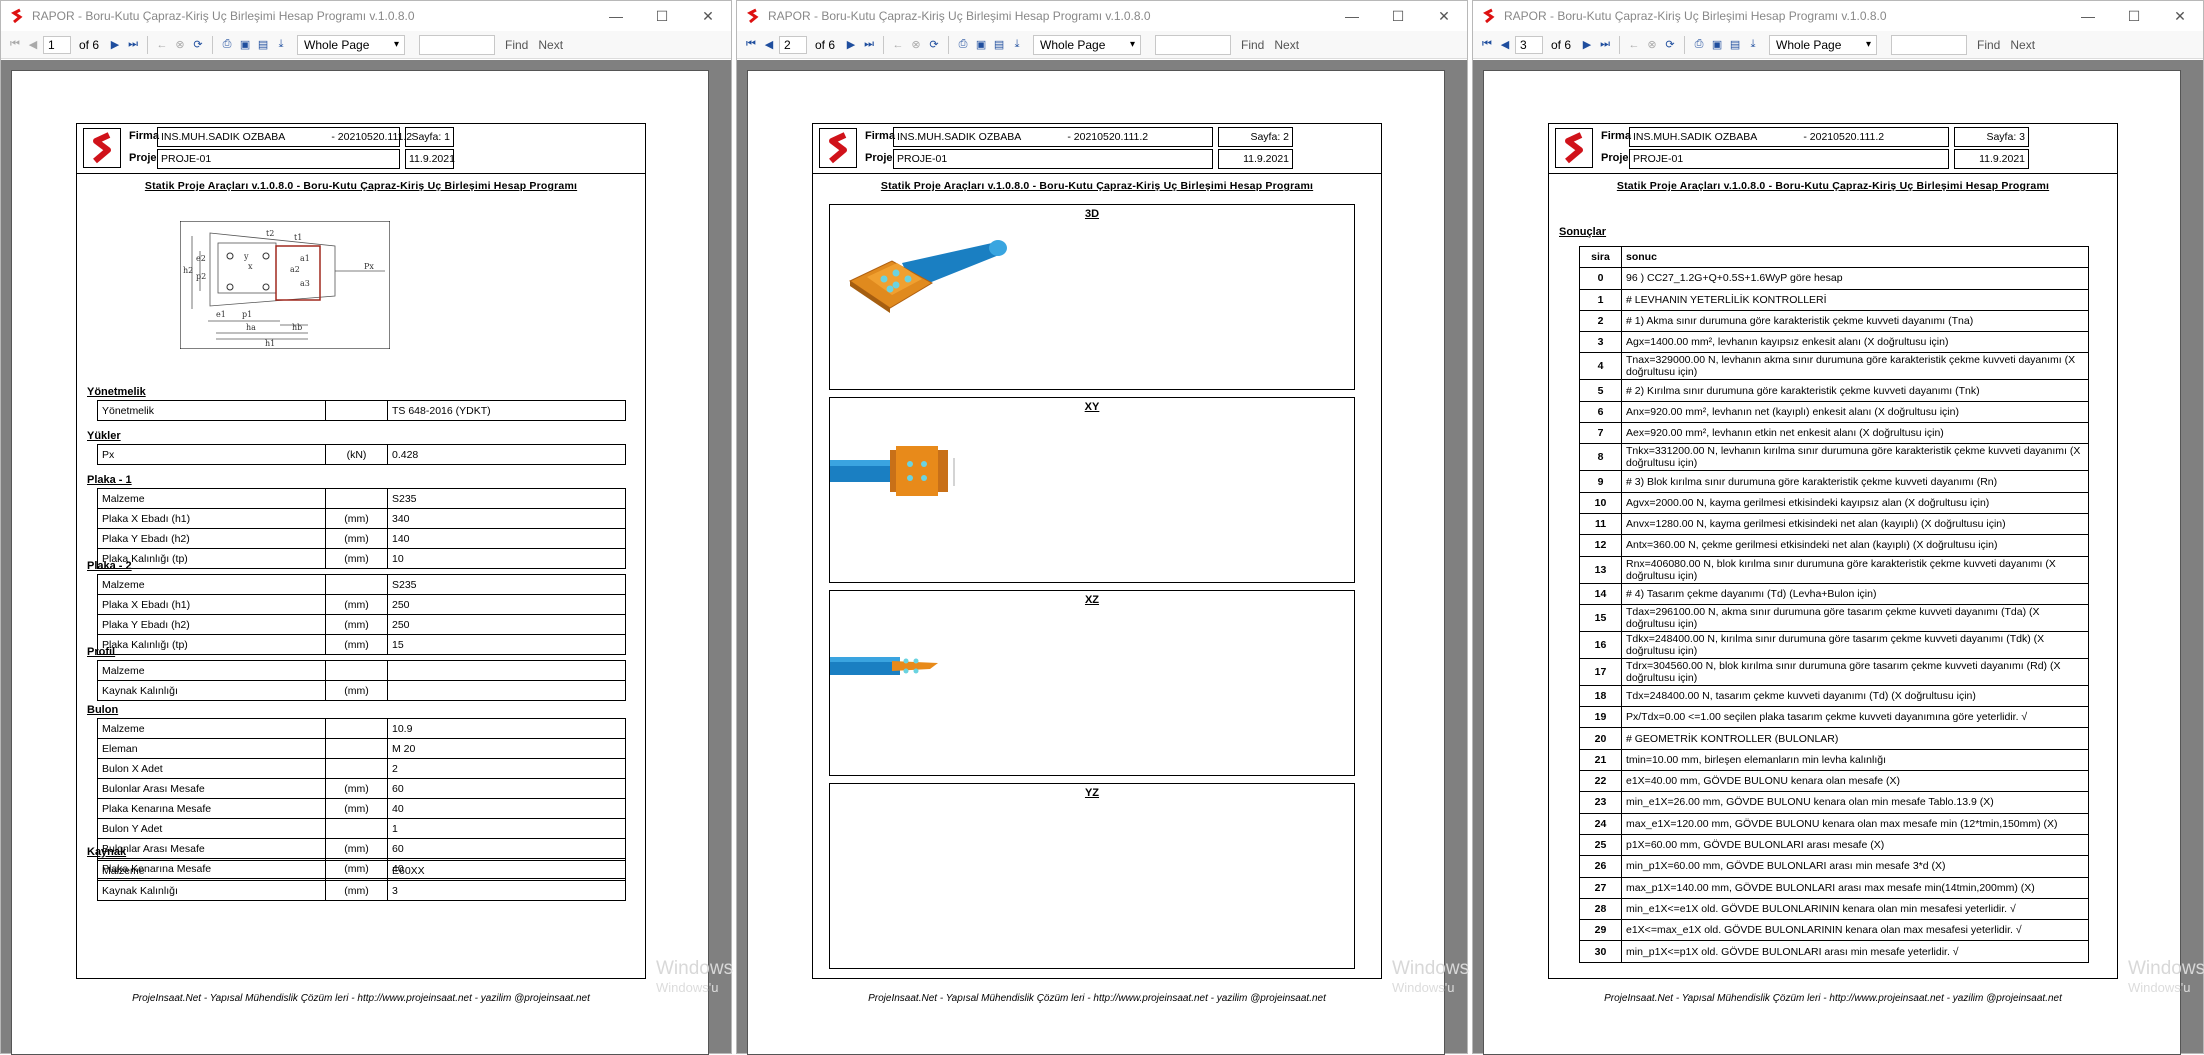 Image resolution: width=2204 pixels, height=1055 pixels. Describe the element at coordinates (278, 159) in the screenshot. I see `proje-value: PROJE-01` at that location.